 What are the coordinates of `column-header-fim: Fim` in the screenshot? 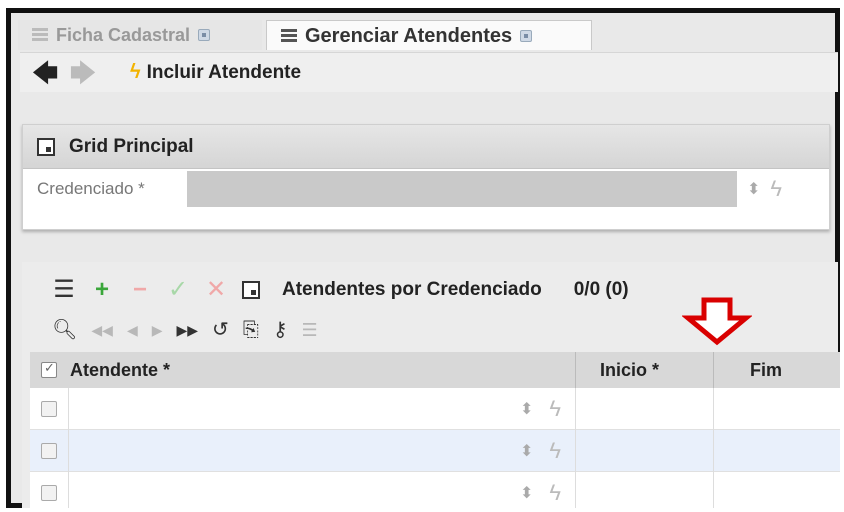 It's located at (776, 370).